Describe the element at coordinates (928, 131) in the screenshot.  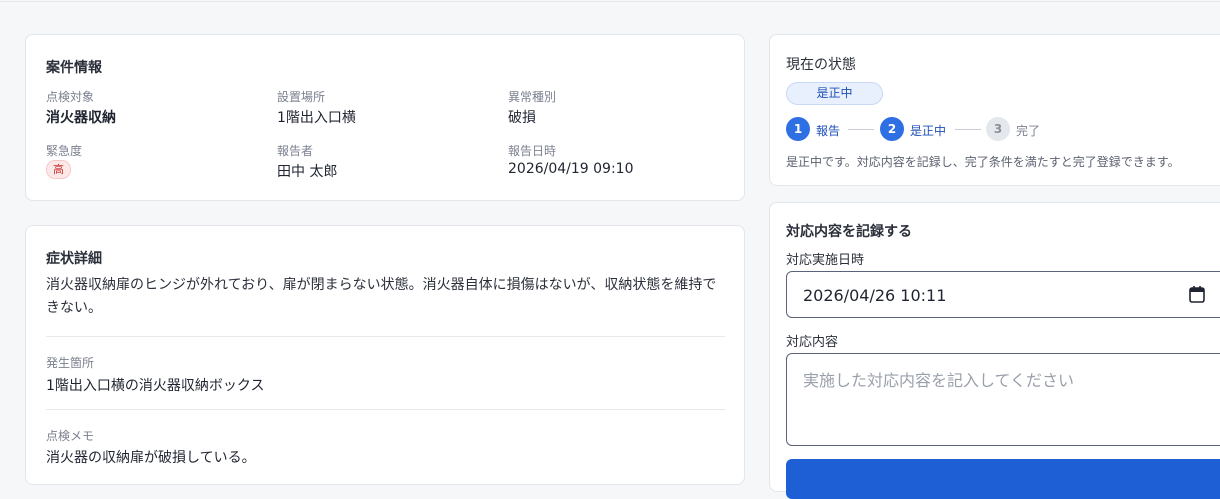
I see `step-2-label: 是正中` at that location.